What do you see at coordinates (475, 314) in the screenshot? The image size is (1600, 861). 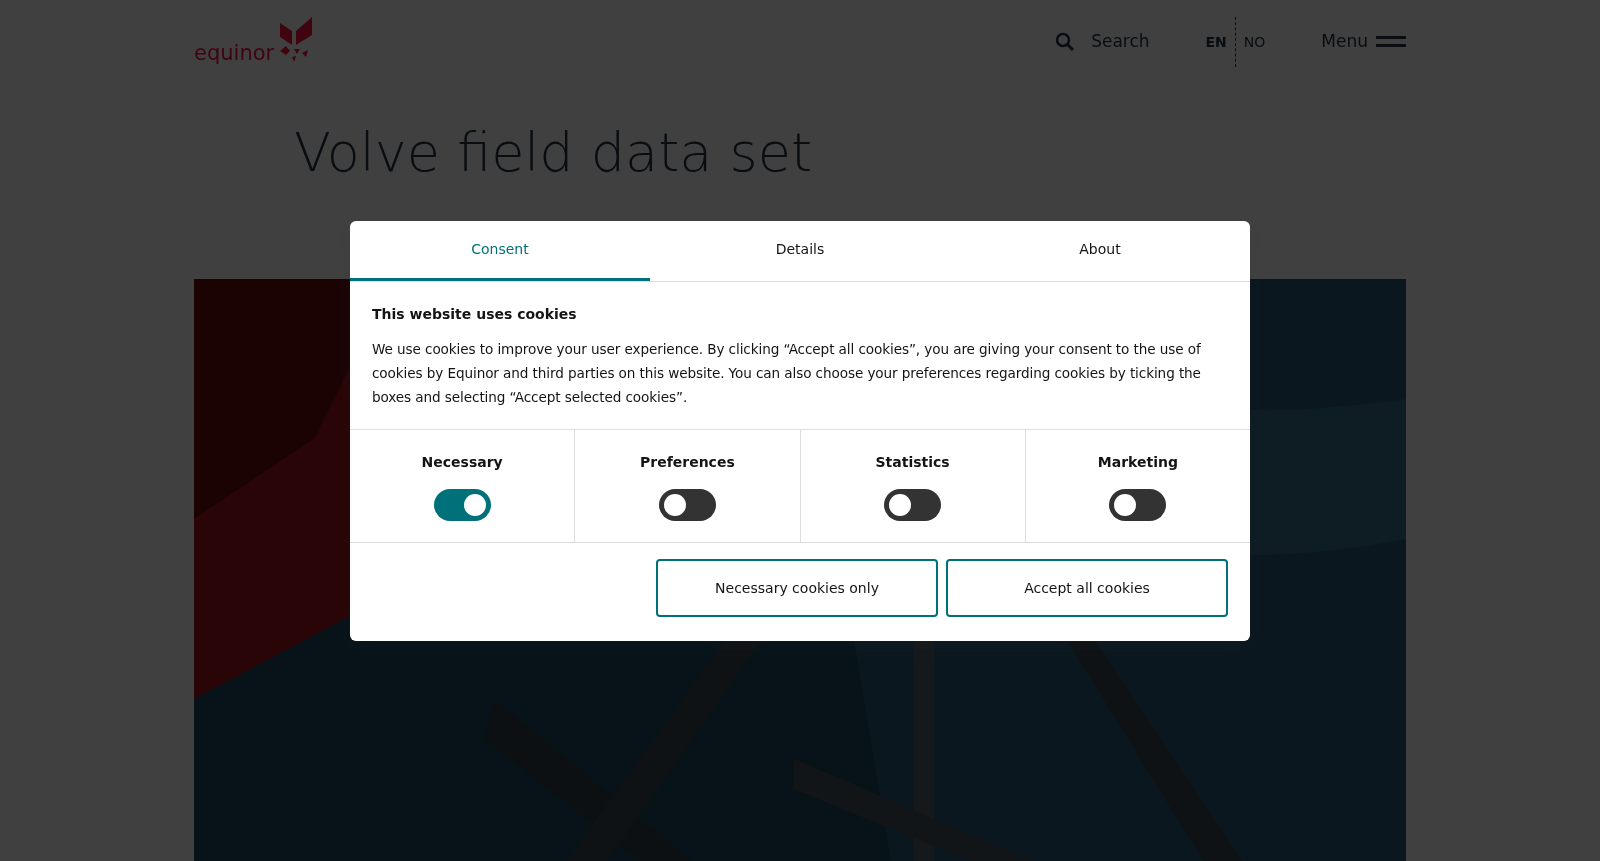 I see `dialog-heading: This website uses cookies` at bounding box center [475, 314].